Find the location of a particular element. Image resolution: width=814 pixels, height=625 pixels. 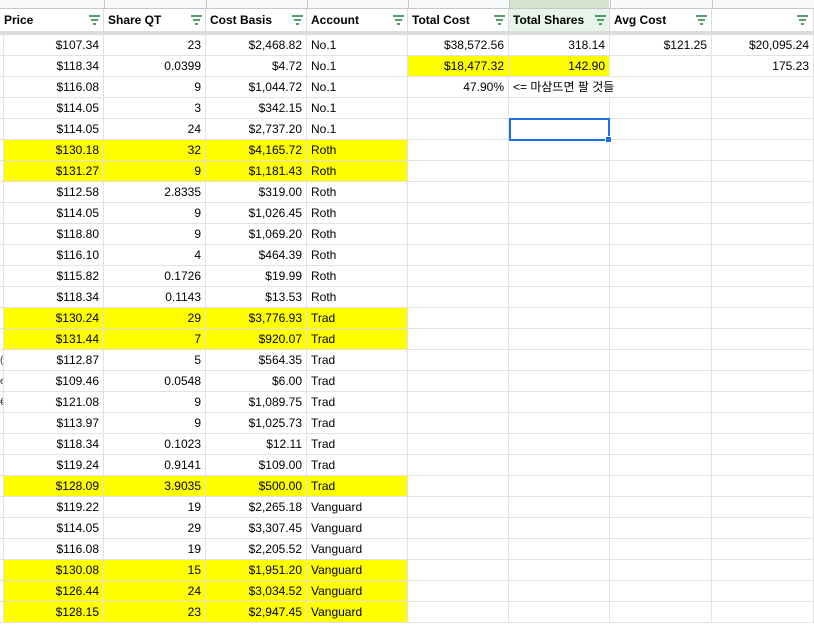

price-cell: $131.44 is located at coordinates (54, 339).